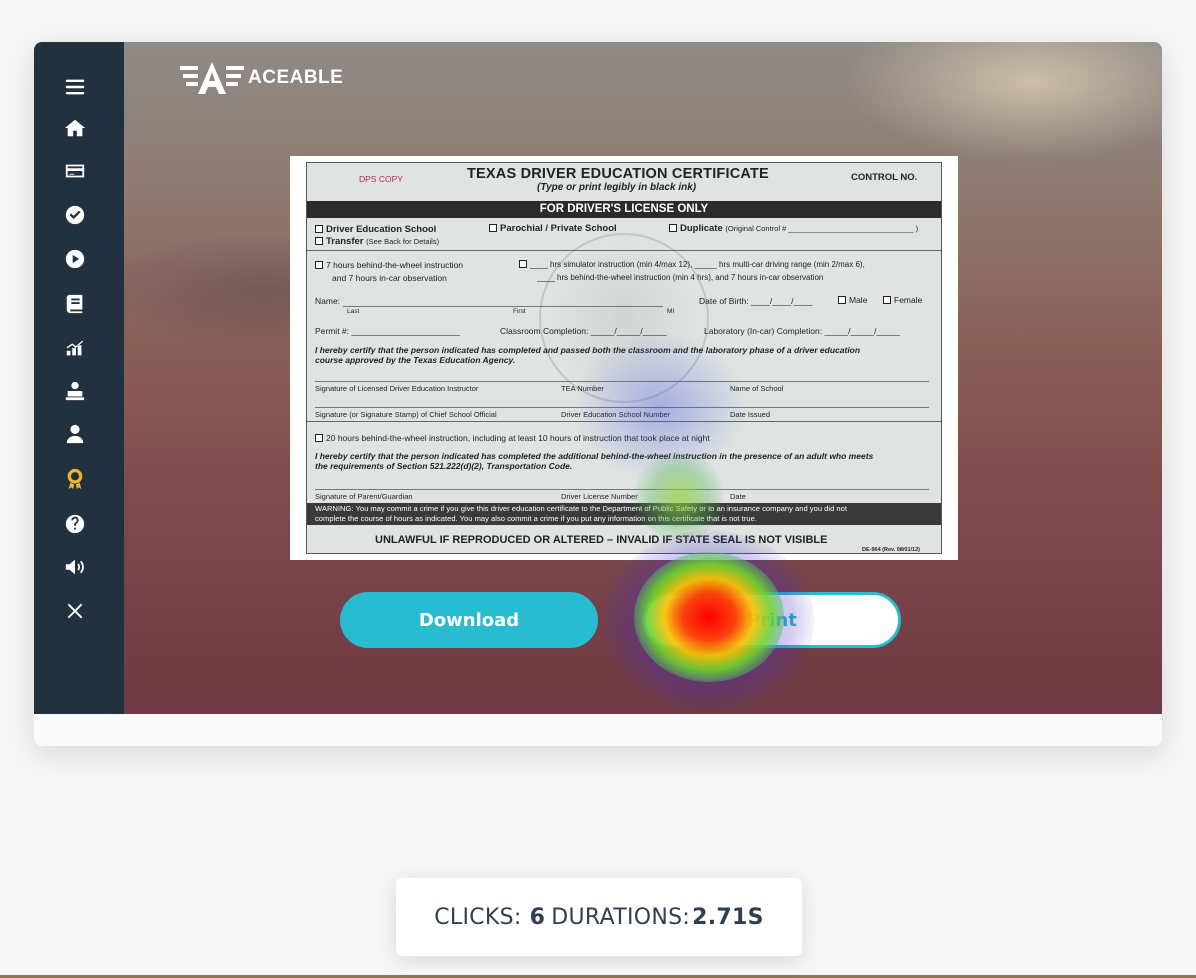  What do you see at coordinates (884, 177) in the screenshot?
I see `control-number-label: CONTROL NO.` at bounding box center [884, 177].